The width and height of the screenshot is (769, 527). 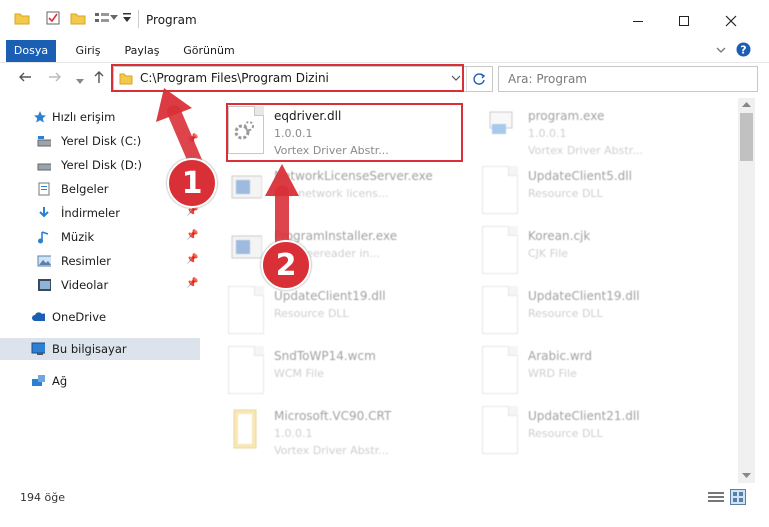 I want to click on file-item-sndtowp14: SndToWP14.wcm WCM File, so click(x=342, y=371).